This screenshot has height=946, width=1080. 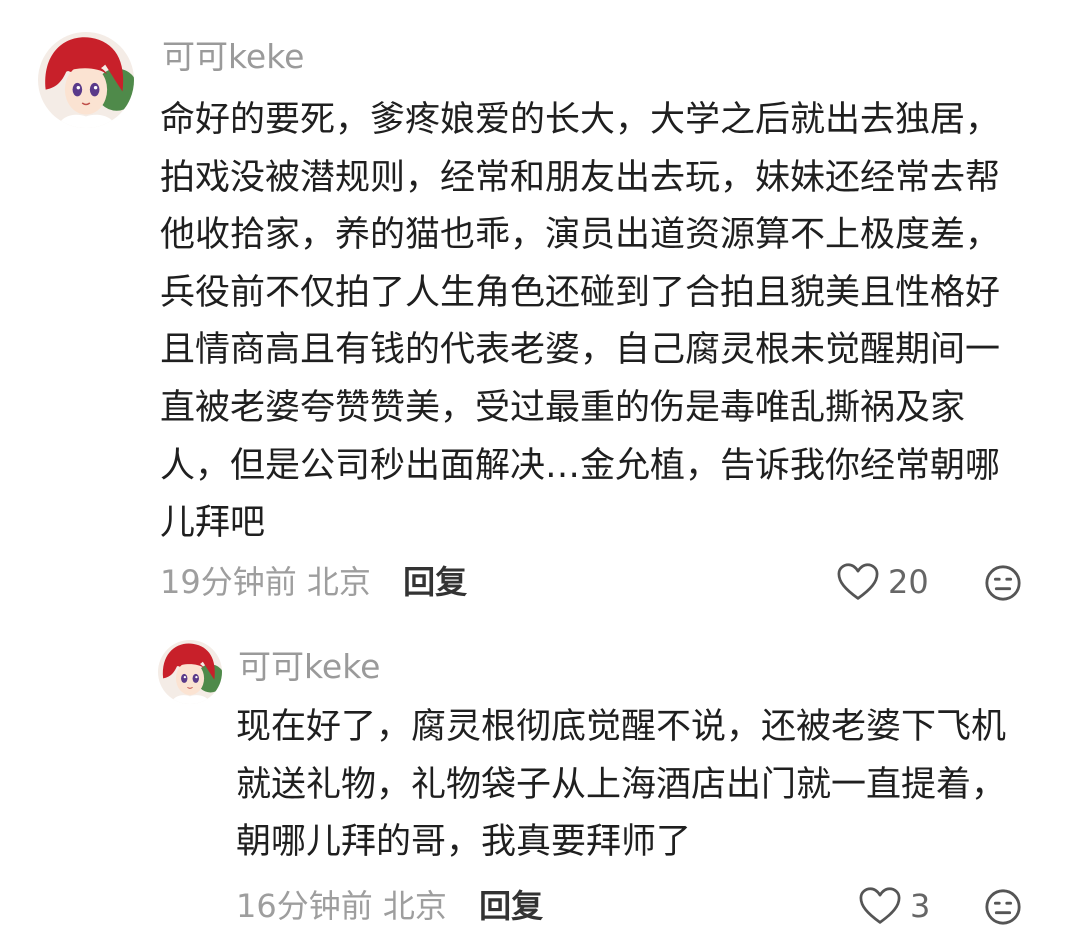 I want to click on like-count: 3, so click(x=920, y=906).